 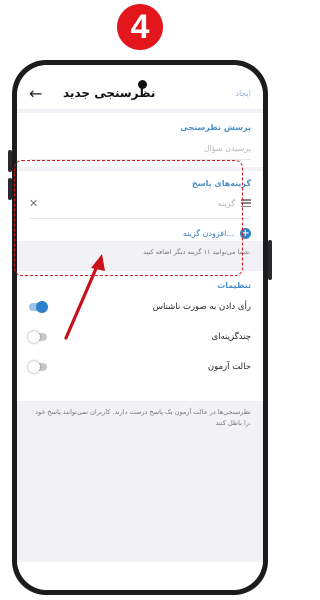 What do you see at coordinates (140, 233) in the screenshot?
I see `add-option-button: افزودن گزینه... +` at bounding box center [140, 233].